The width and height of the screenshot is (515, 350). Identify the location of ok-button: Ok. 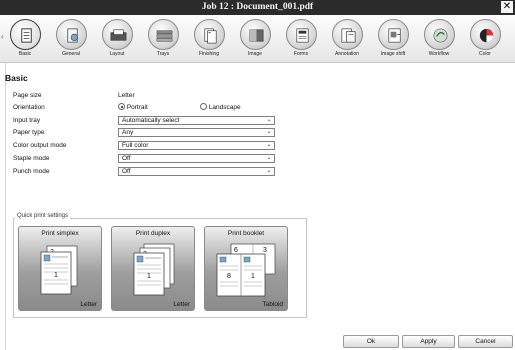
(371, 341).